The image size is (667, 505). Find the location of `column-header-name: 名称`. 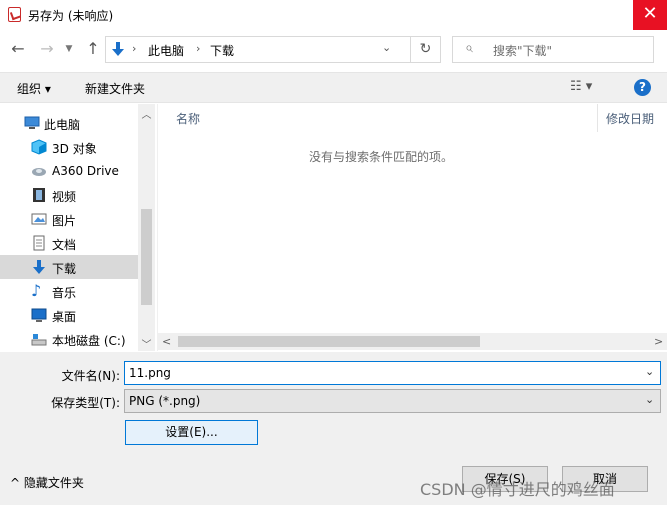

column-header-name: 名称 is located at coordinates (188, 118).